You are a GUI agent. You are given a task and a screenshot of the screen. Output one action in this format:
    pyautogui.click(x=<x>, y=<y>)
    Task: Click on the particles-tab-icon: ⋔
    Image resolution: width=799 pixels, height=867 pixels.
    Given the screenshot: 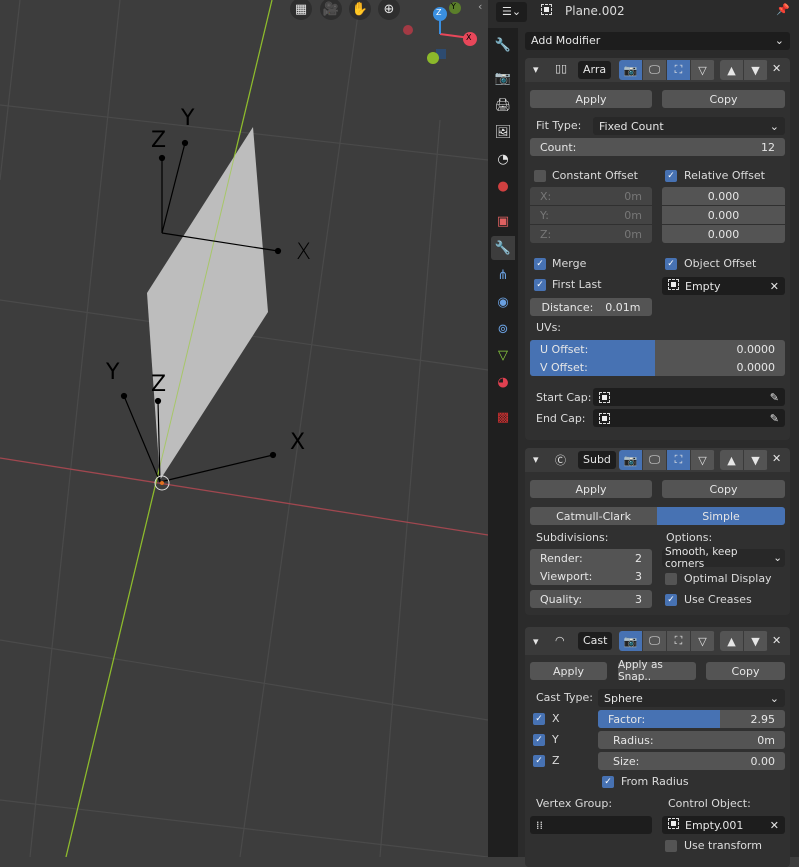 What is the action you would take?
    pyautogui.click(x=503, y=275)
    